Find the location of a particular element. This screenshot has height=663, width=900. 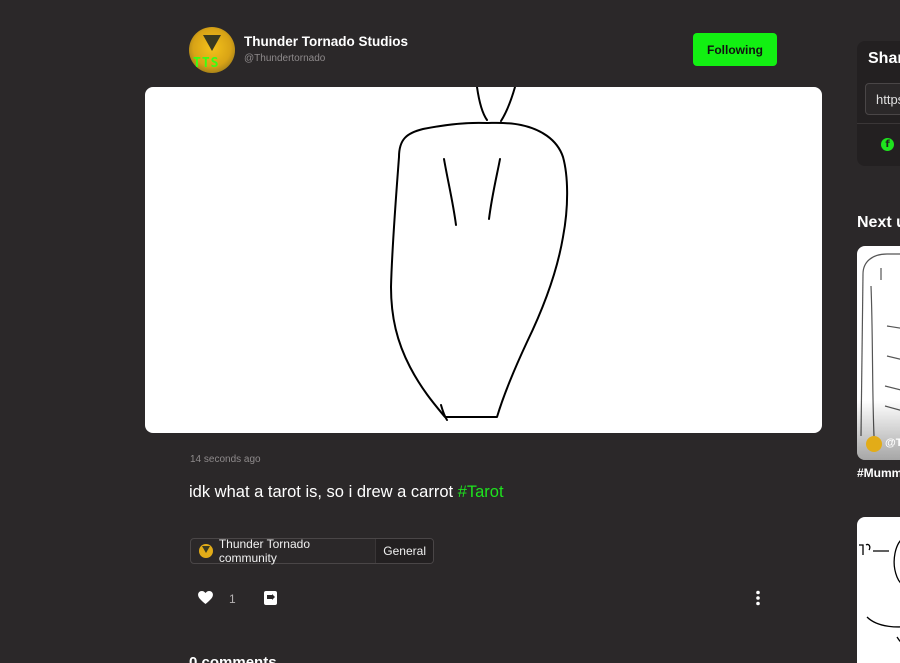

share-divider is located at coordinates (878, 123).